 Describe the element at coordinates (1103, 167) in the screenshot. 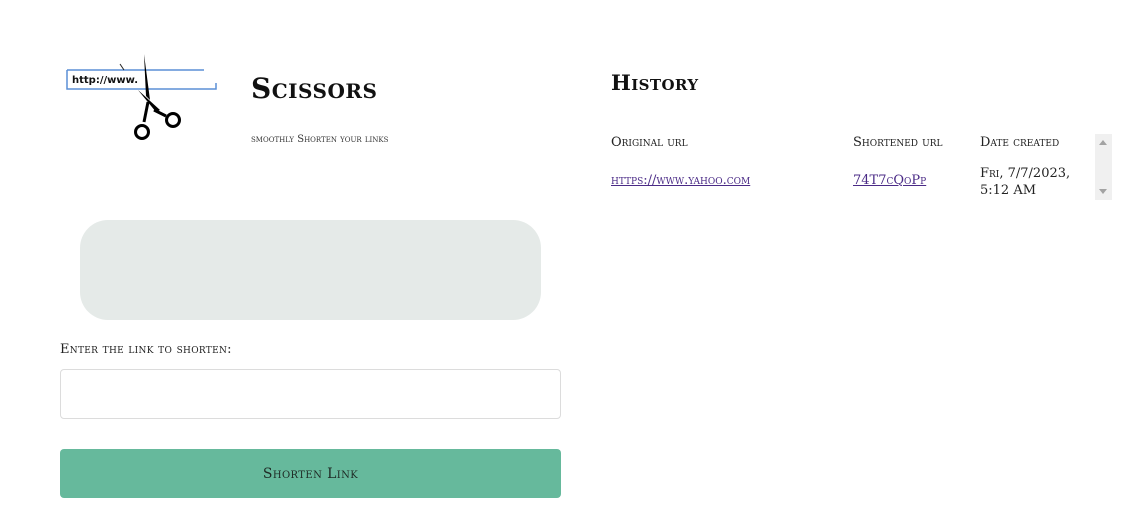

I see `history-scrollbar` at that location.